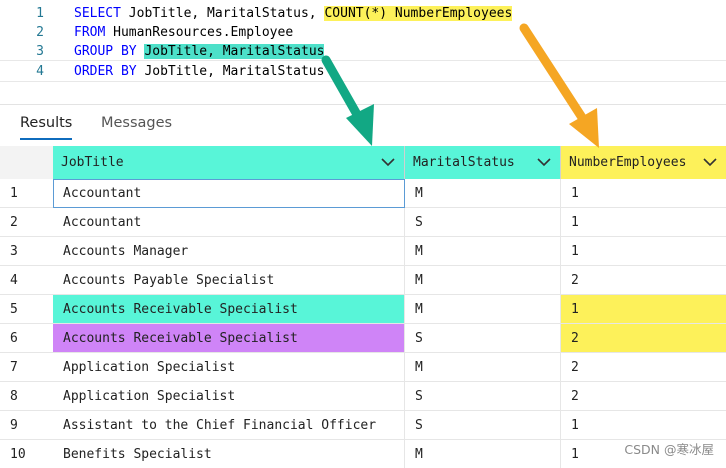 Image resolution: width=726 pixels, height=468 pixels. I want to click on row-number-cell: 6, so click(26, 338).